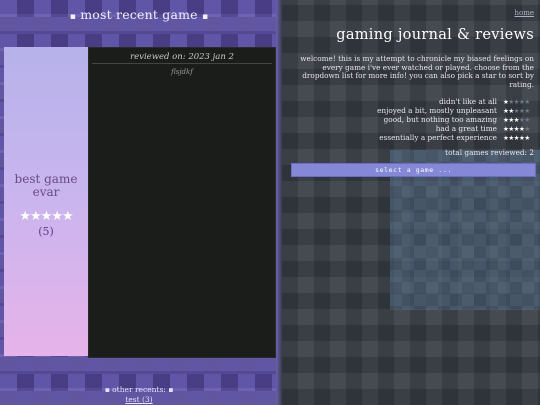 The width and height of the screenshot is (540, 405). Describe the element at coordinates (435, 35) in the screenshot. I see `page-title: gaming journal & reviews` at that location.